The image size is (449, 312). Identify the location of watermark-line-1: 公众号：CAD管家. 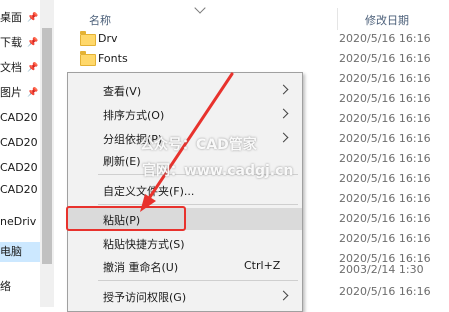
(198, 145).